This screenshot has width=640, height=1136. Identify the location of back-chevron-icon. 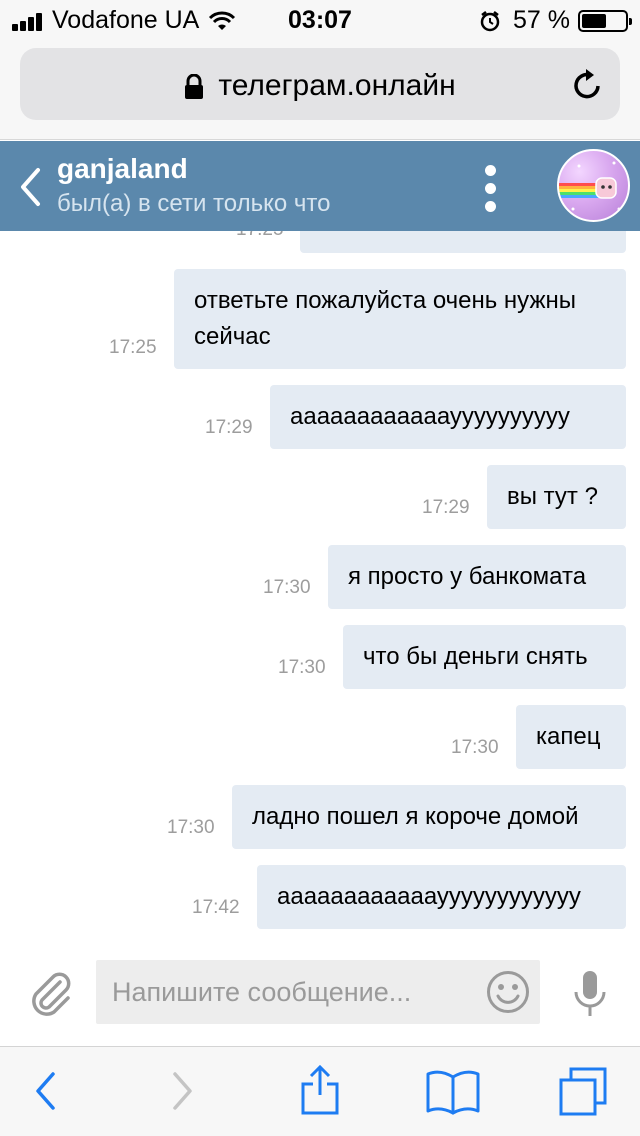
(30, 187).